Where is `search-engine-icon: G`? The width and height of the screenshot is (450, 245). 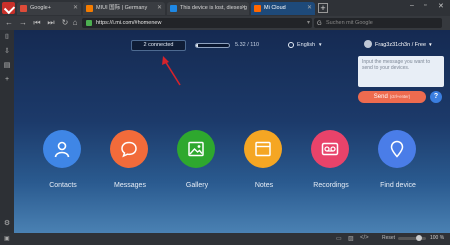 search-engine-icon: G is located at coordinates (319, 24).